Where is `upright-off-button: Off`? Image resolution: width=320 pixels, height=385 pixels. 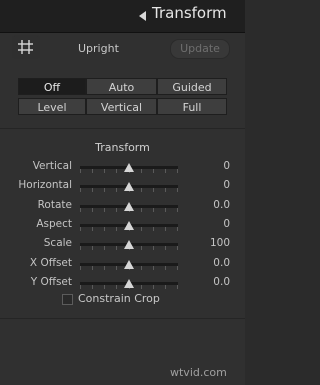
upright-off-button: Off is located at coordinates (52, 86).